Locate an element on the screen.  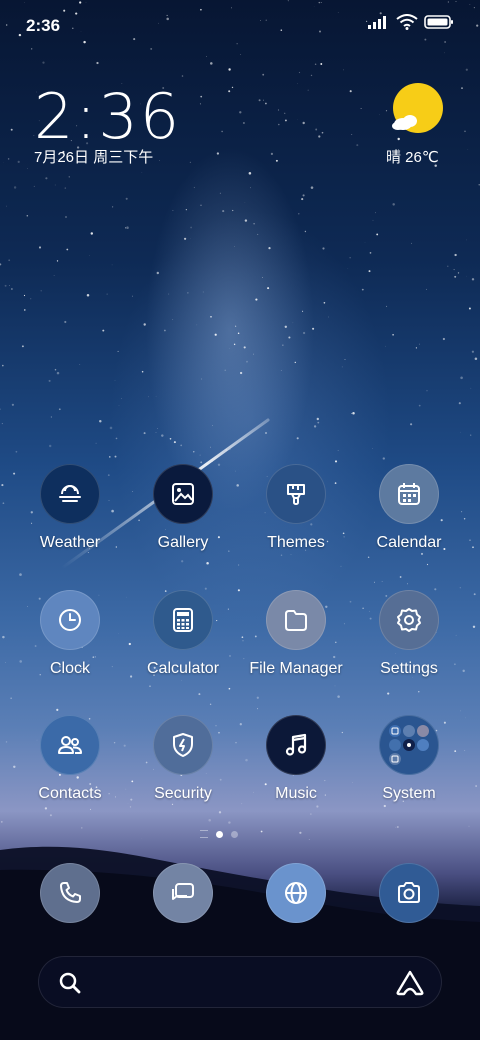
security-icon is located at coordinates (183, 745).